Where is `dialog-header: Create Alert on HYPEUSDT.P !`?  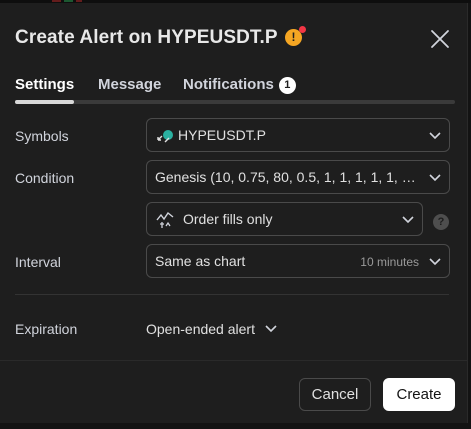 dialog-header: Create Alert on HYPEUSDT.P ! is located at coordinates (234, 35).